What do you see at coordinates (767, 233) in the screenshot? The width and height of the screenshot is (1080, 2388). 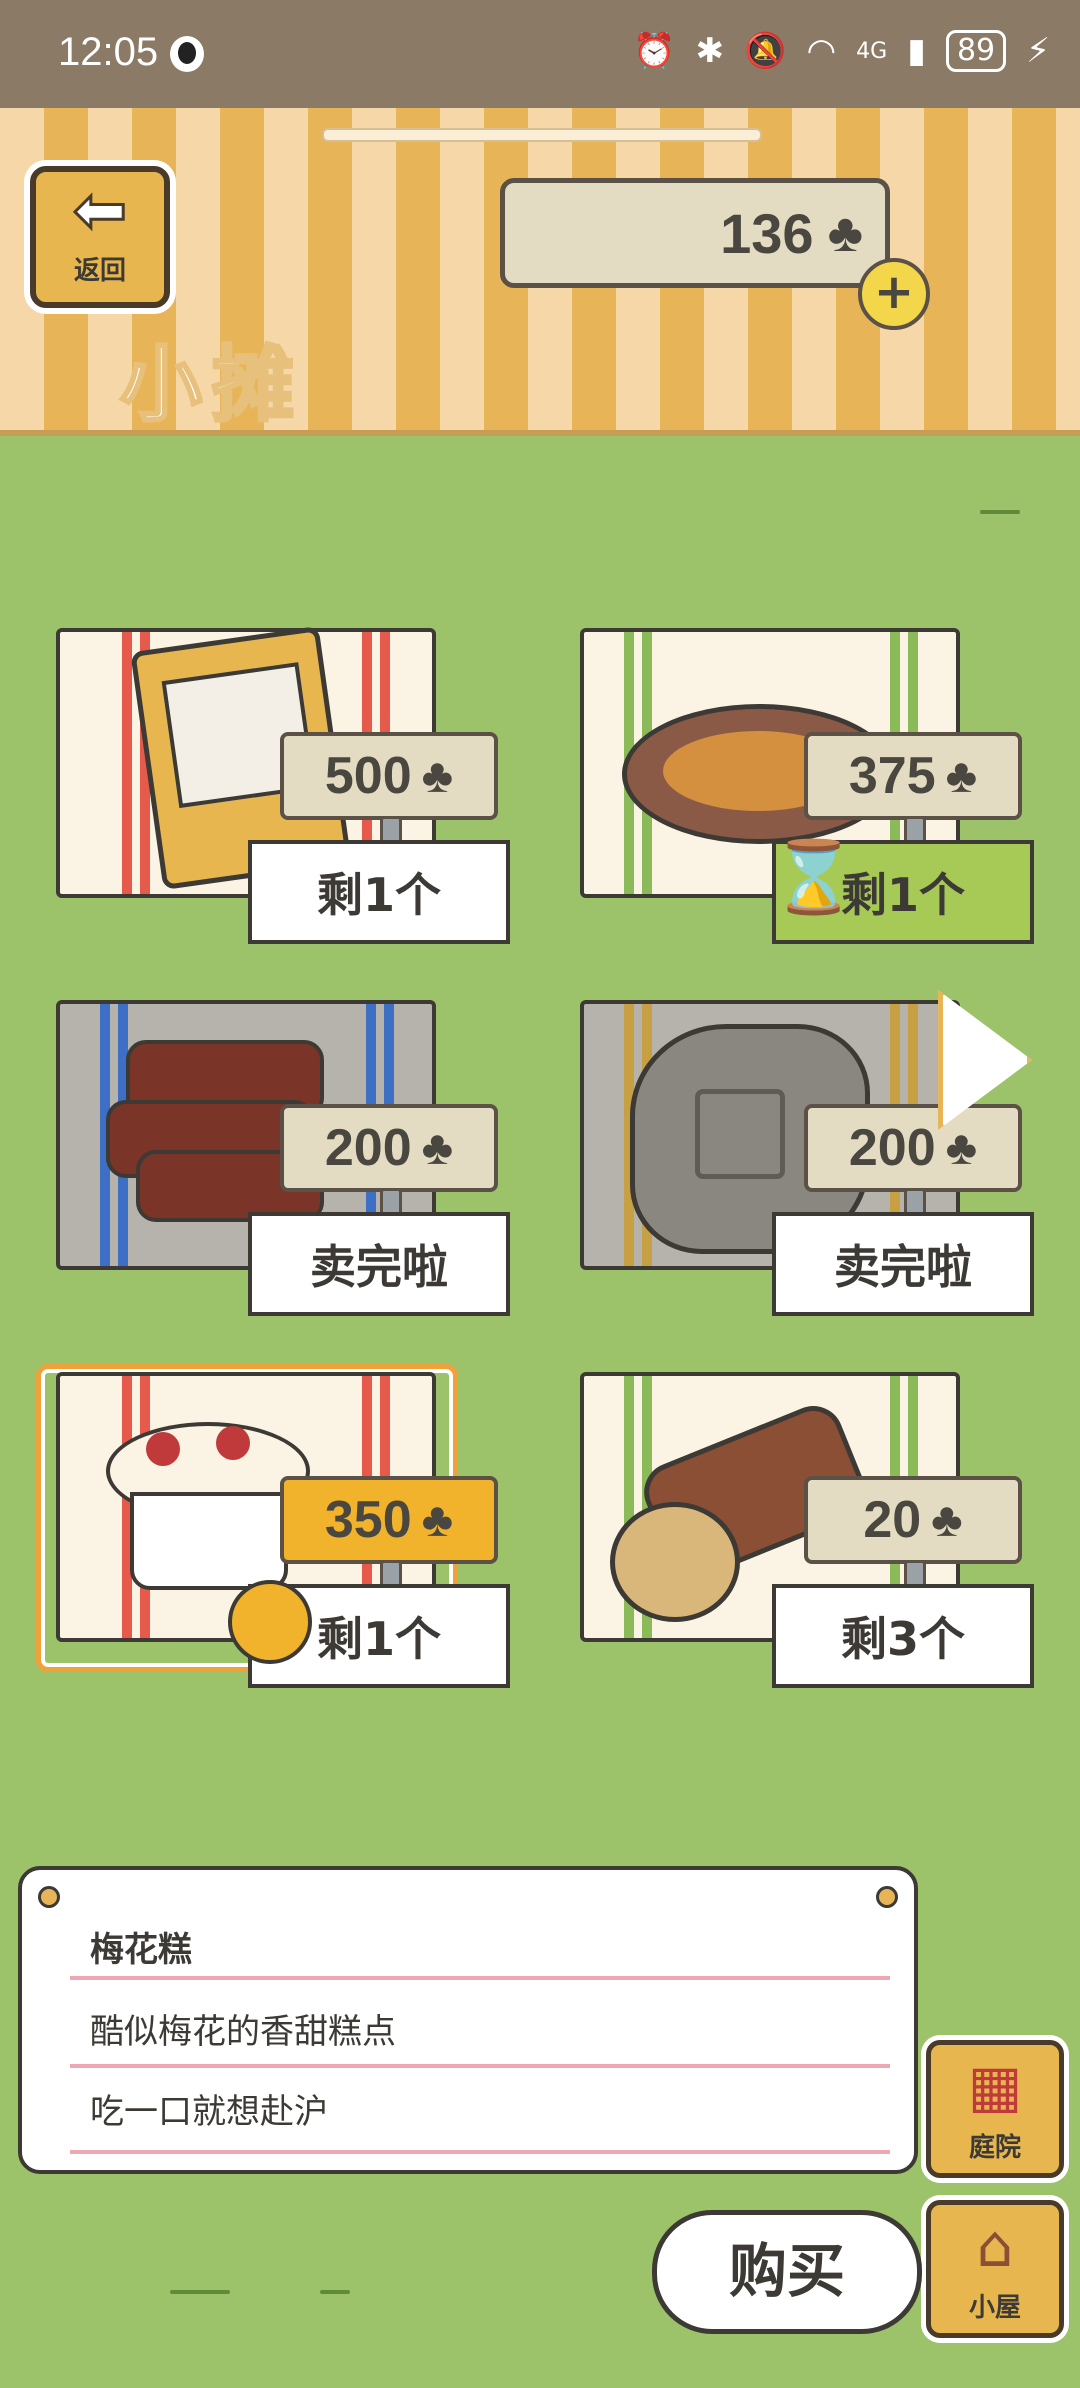 I see `clover-count: 136` at bounding box center [767, 233].